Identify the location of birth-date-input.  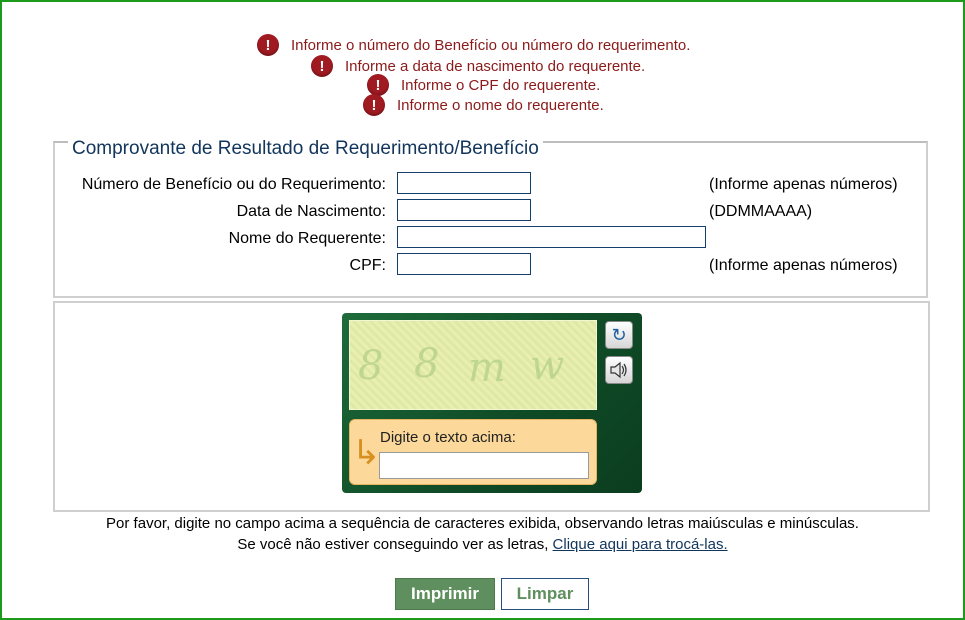
(464, 210).